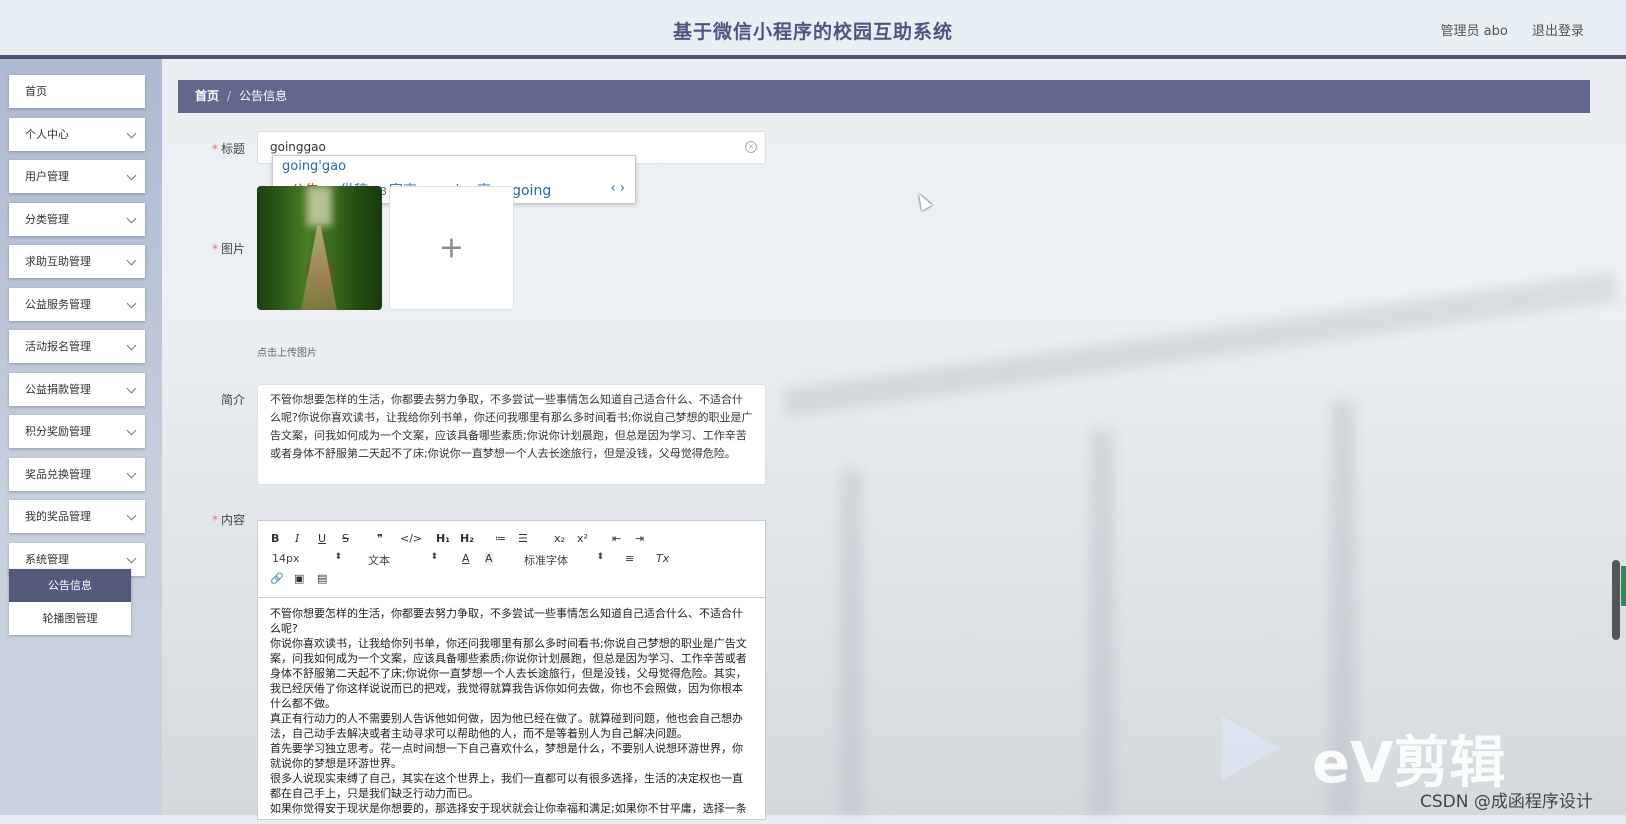  Describe the element at coordinates (228, 249) in the screenshot. I see `image-label: * 图片` at that location.